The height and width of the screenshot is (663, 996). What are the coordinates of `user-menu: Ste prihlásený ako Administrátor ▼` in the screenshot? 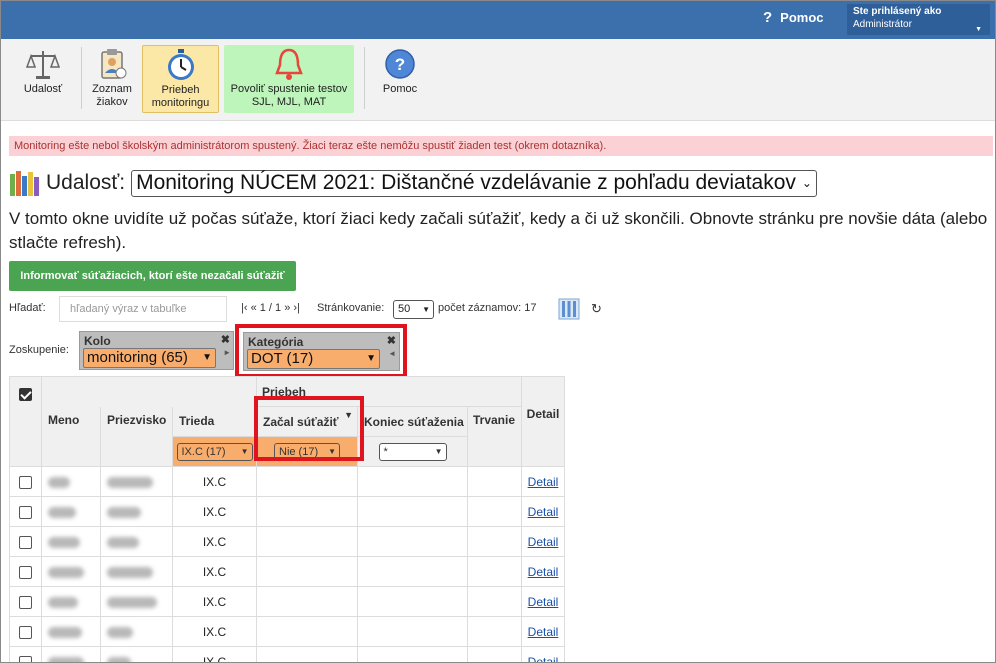 It's located at (918, 19).